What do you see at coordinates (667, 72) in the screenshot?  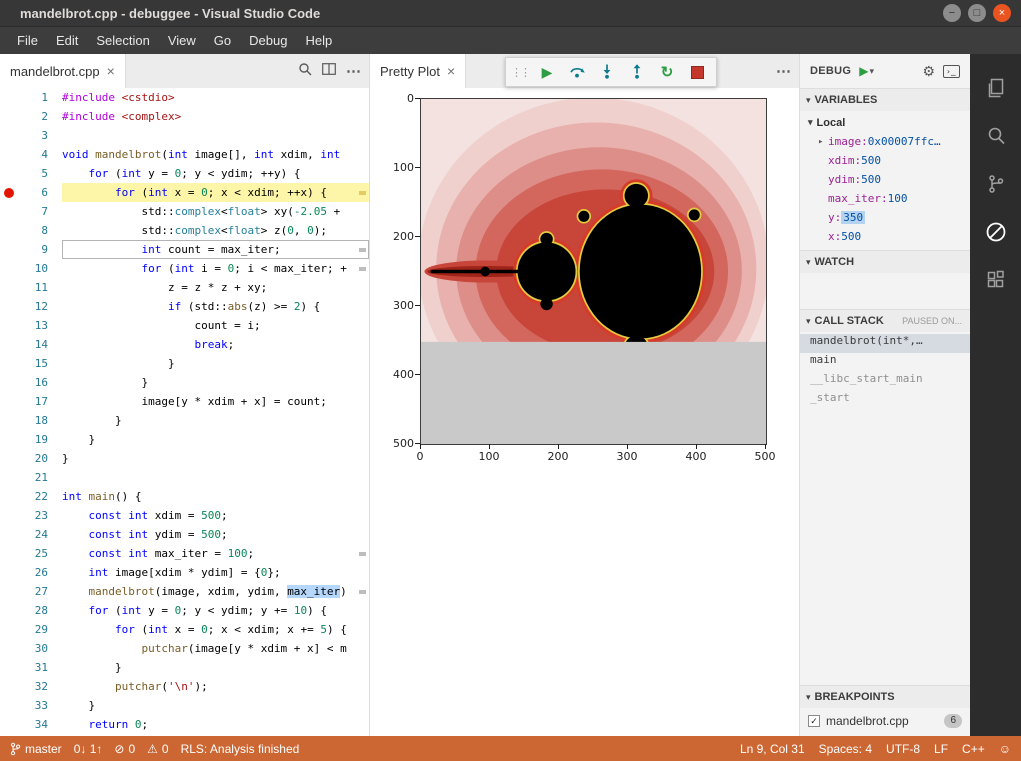 I see `restart-button: ↻` at bounding box center [667, 72].